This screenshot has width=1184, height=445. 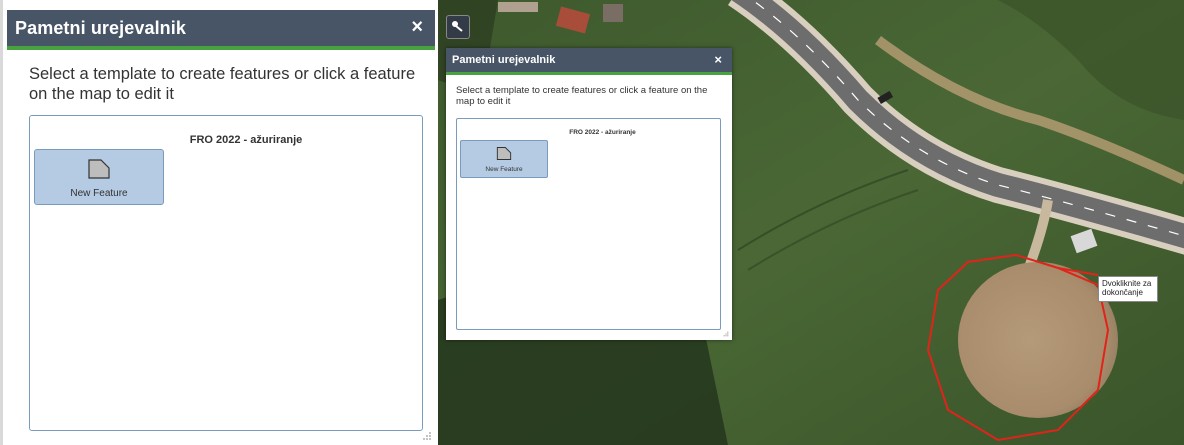 What do you see at coordinates (588, 224) in the screenshot?
I see `template-picker: FRO 2022 - ažuriranje New Feature` at bounding box center [588, 224].